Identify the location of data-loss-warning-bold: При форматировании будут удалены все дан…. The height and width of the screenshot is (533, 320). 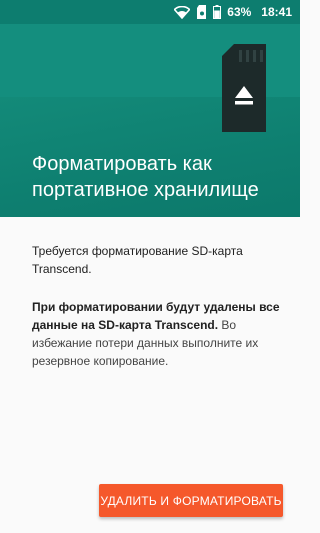
(156, 316).